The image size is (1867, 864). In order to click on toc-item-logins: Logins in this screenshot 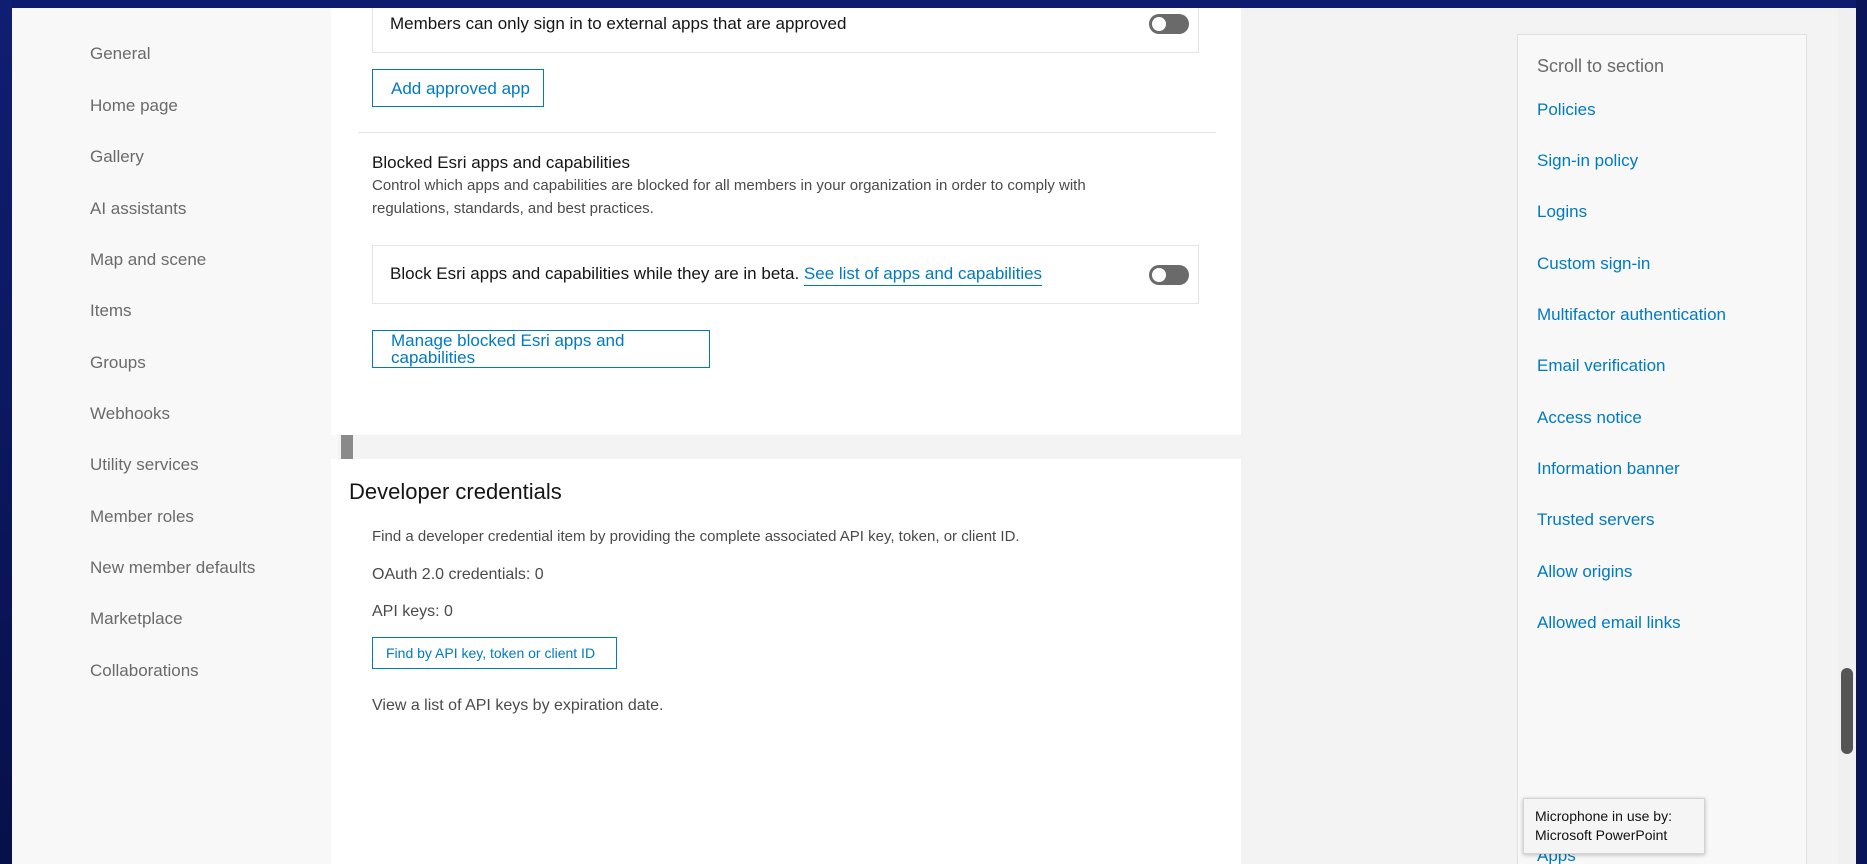, I will do `click(1562, 212)`.